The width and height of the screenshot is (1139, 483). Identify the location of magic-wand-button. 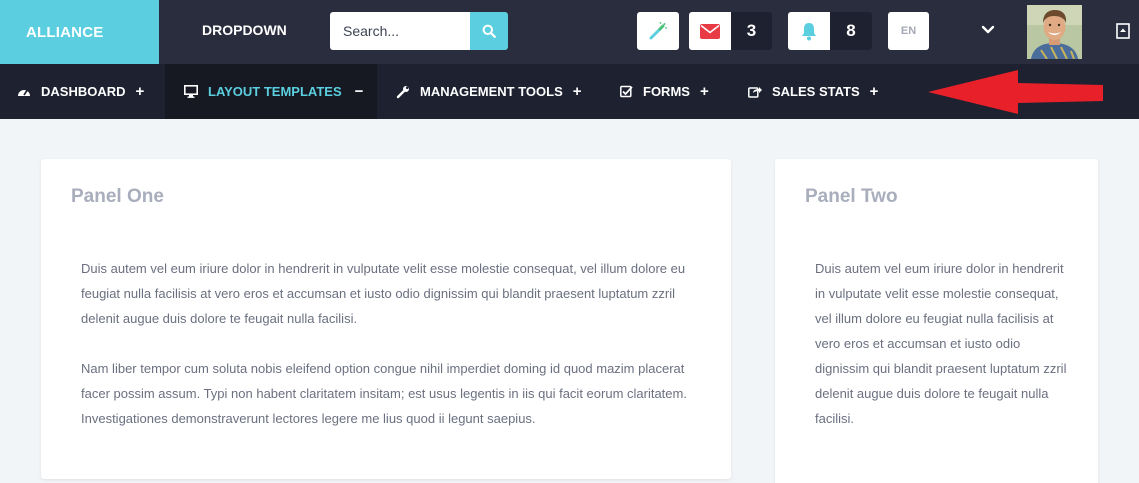
(658, 31).